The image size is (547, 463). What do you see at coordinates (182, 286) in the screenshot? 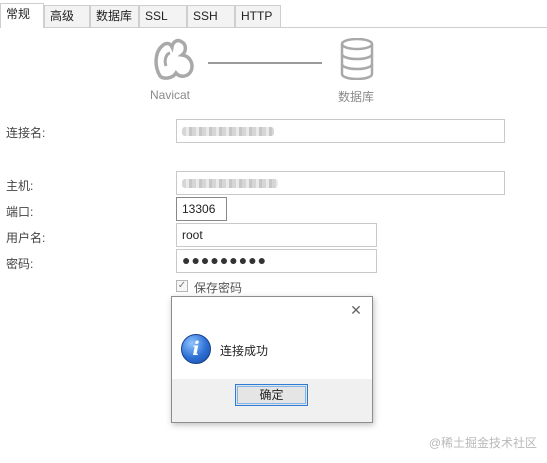
I see `save-password-checkbox: ✓` at bounding box center [182, 286].